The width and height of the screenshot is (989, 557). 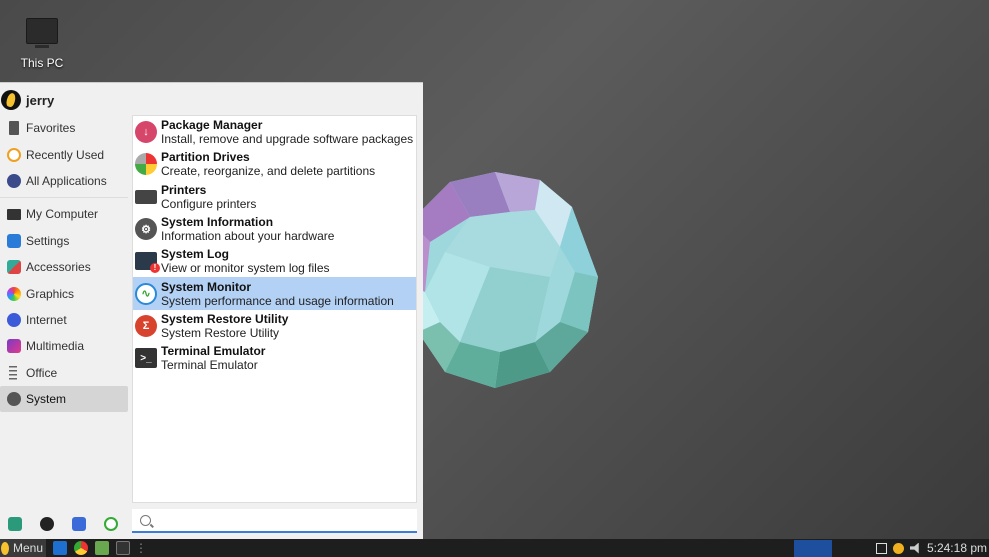 I want to click on log-icon: !, so click(x=147, y=263).